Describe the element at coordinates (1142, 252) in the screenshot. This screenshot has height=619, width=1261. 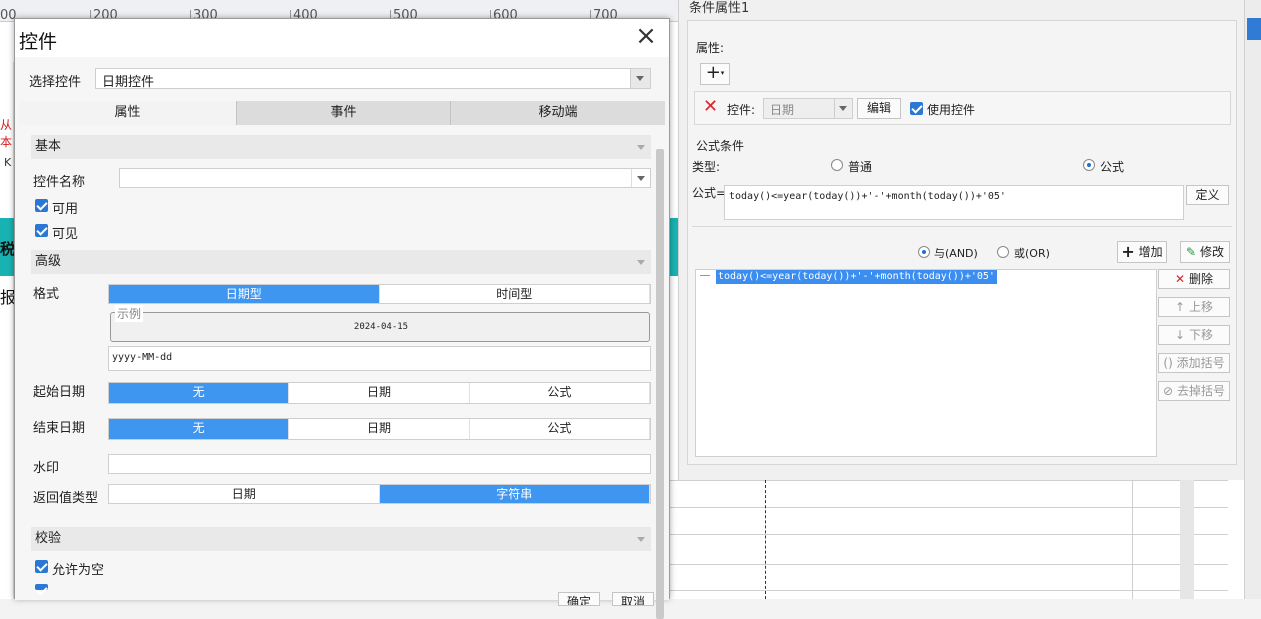
I see `add-button: + 增加` at that location.